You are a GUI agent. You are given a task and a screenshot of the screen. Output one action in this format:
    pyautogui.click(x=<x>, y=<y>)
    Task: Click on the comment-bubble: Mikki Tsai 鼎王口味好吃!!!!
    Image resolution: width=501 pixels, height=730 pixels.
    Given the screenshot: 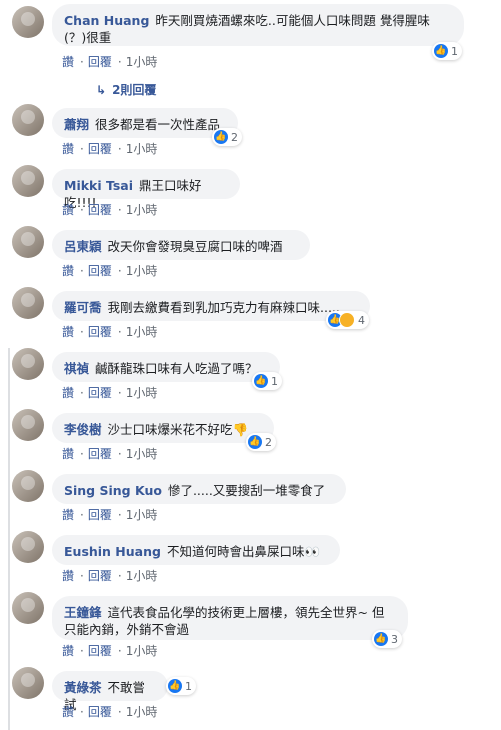 What is the action you would take?
    pyautogui.click(x=146, y=189)
    